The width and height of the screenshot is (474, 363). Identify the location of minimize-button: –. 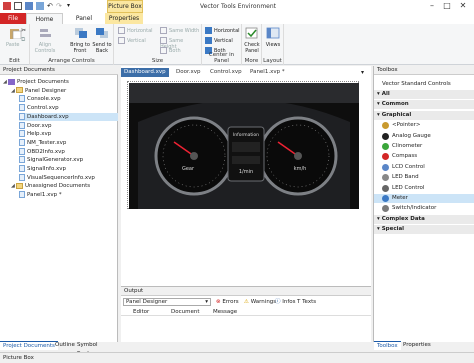
(432, 6).